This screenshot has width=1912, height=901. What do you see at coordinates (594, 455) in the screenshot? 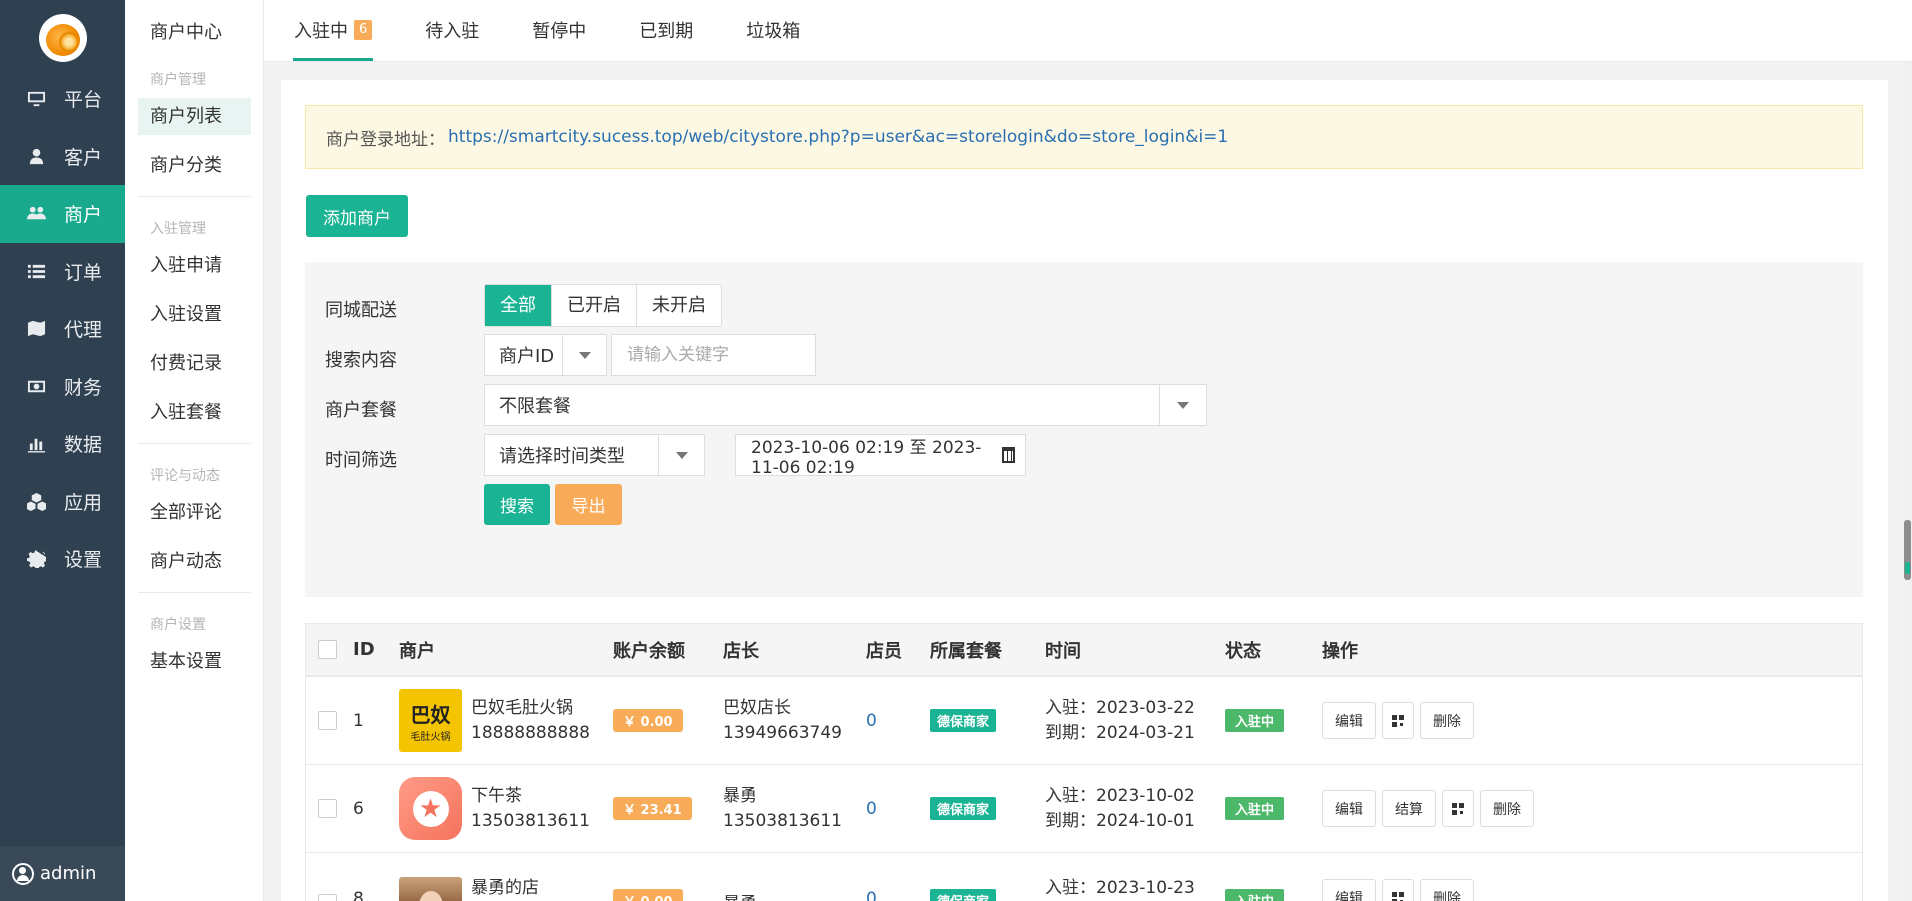
I see `time-type-select: 请选择时间类型` at bounding box center [594, 455].